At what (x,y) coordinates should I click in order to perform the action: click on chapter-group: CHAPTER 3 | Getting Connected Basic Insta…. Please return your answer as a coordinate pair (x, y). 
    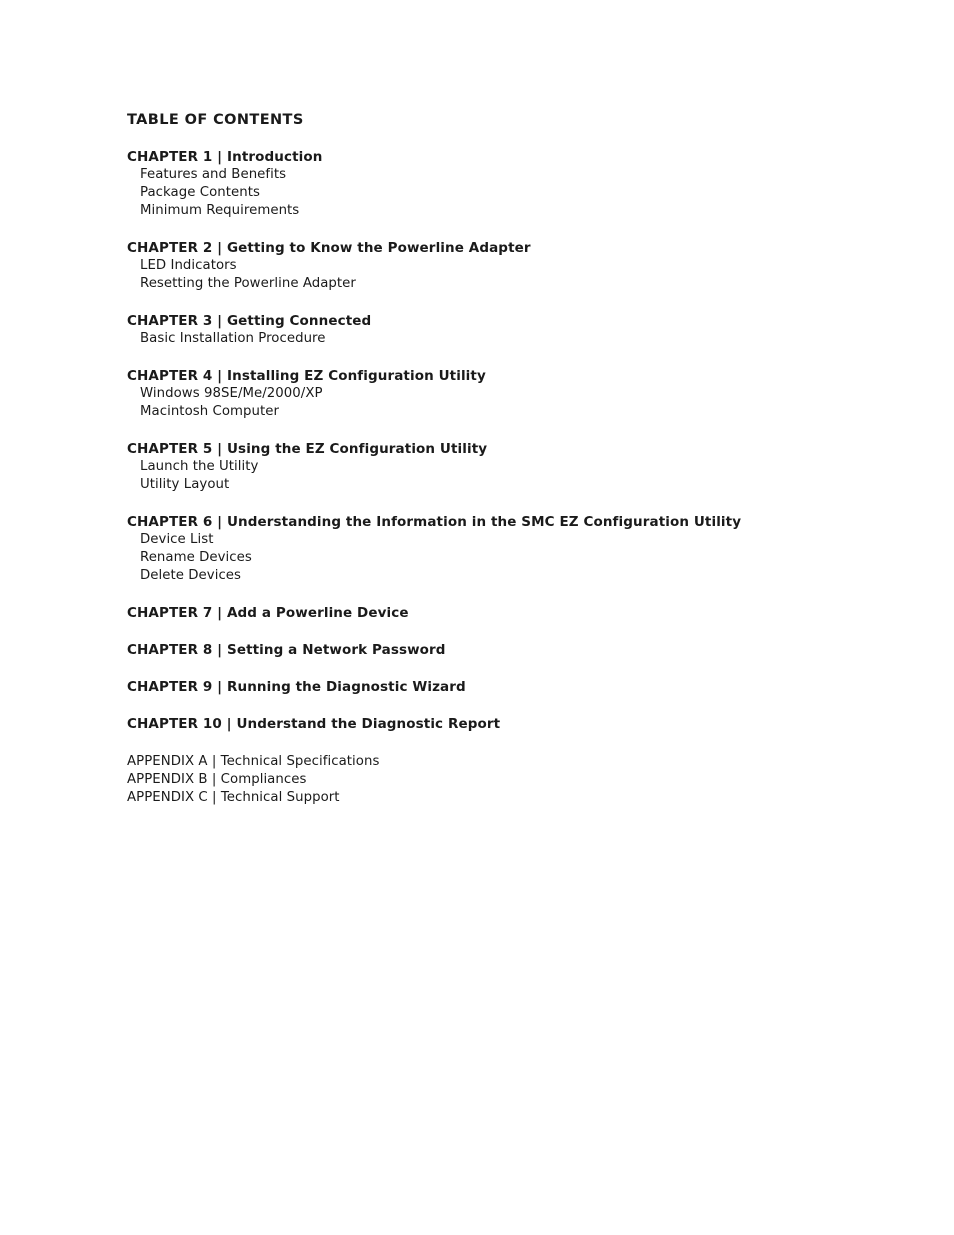
    Looking at the image, I should click on (507, 330).